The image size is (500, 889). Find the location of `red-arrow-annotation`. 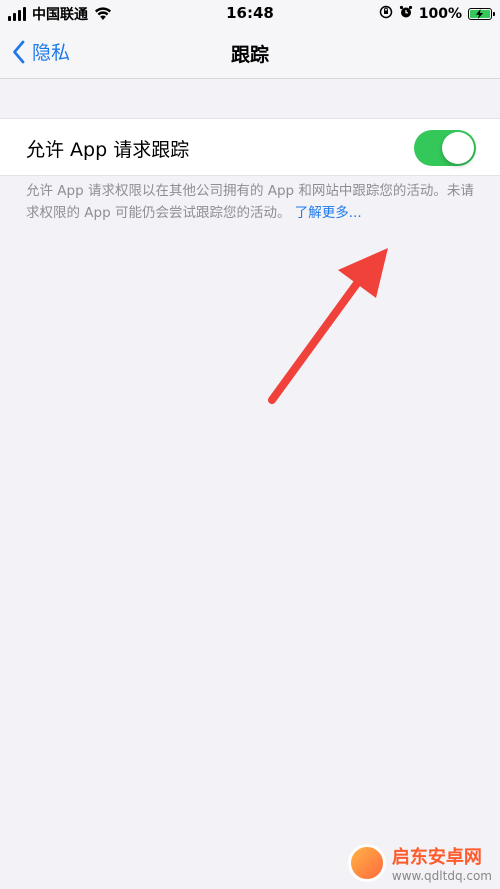

red-arrow-annotation is located at coordinates (328, 326).